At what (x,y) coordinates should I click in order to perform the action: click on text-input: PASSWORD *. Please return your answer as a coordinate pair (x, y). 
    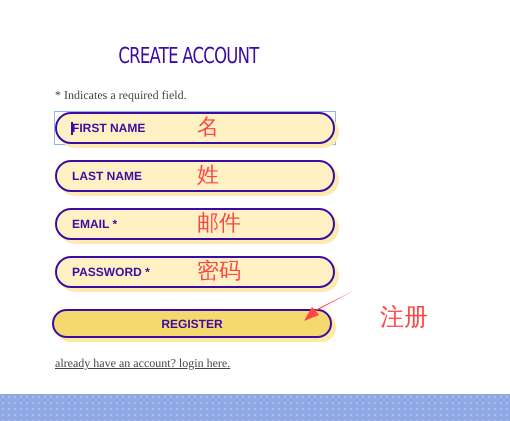
    Looking at the image, I should click on (119, 272).